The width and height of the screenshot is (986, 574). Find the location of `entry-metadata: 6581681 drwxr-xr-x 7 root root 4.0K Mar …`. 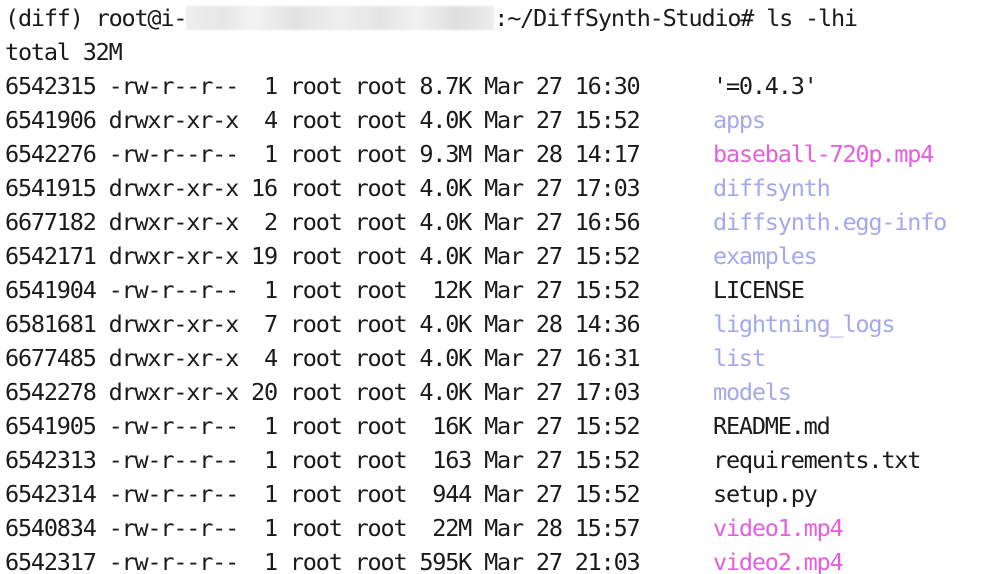

entry-metadata: 6581681 drwxr-xr-x 7 root root 4.0K Mar … is located at coordinates (323, 324).